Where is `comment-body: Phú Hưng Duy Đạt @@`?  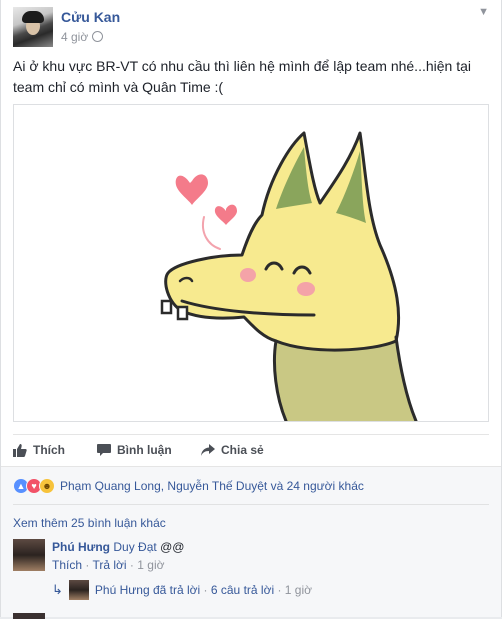
comment-body: Phú Hưng Duy Đạt @@ is located at coordinates (118, 547).